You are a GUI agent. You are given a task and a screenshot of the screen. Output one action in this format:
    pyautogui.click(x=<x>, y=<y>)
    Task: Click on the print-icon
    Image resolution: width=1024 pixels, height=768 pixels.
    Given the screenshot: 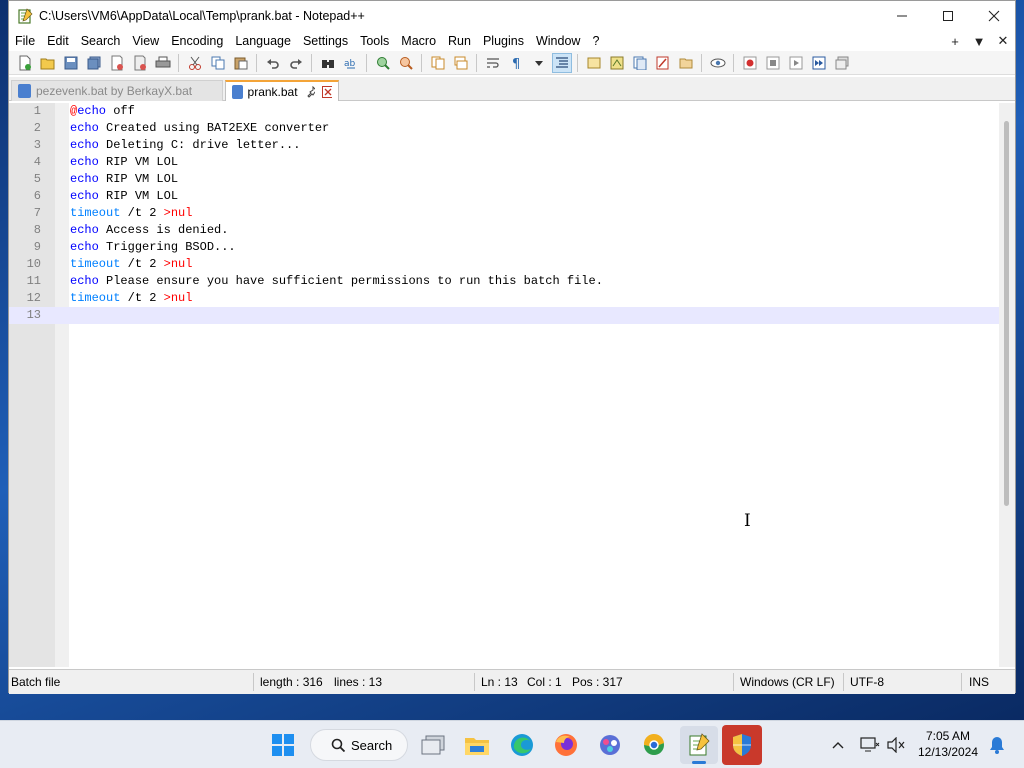 What is the action you would take?
    pyautogui.click(x=163, y=63)
    